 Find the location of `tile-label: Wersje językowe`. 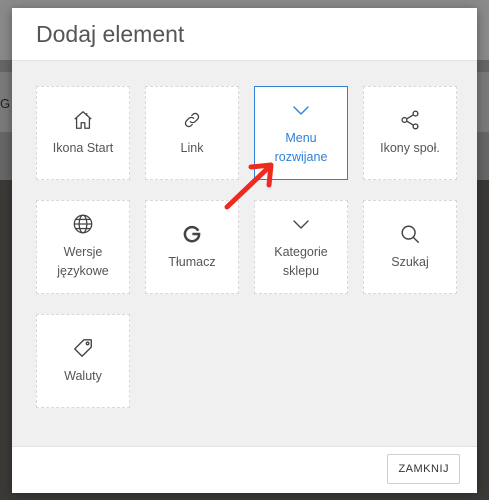

tile-label: Wersje językowe is located at coordinates (83, 261).